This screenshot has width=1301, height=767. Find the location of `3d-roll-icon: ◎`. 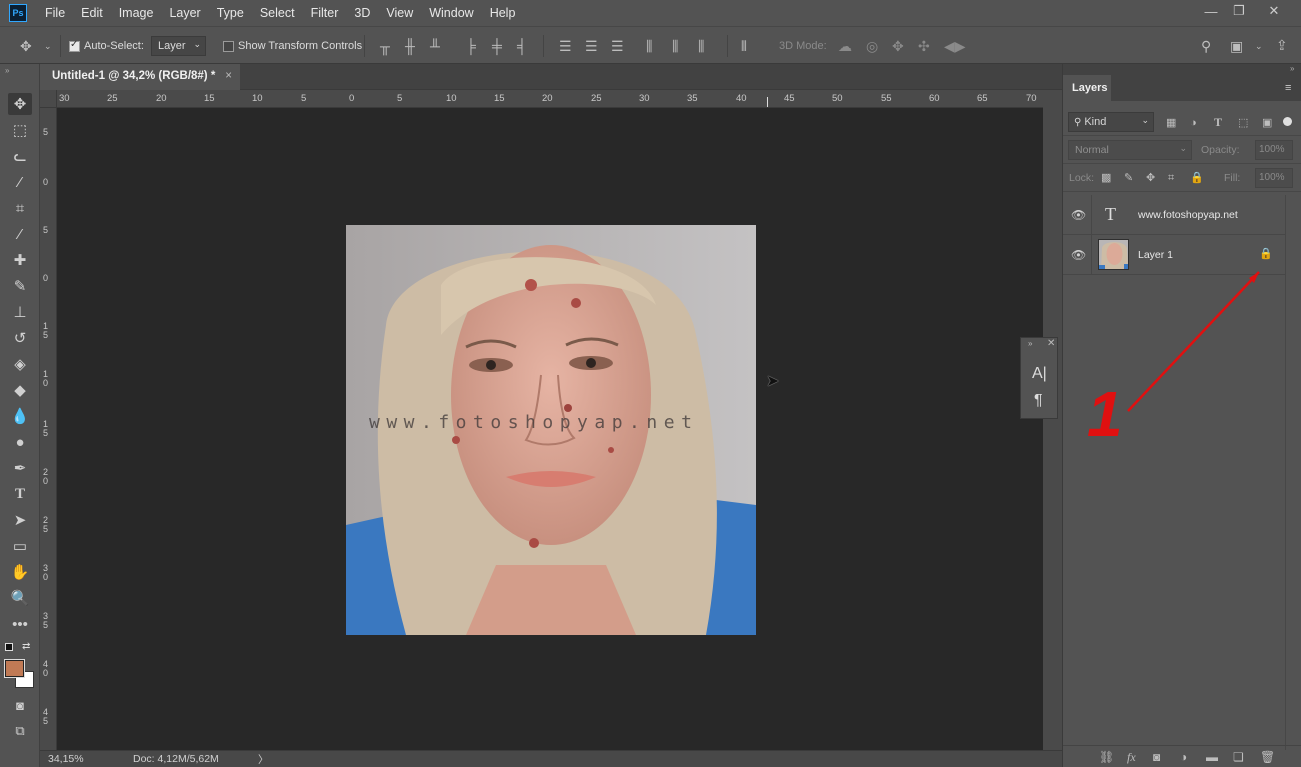

3d-roll-icon: ◎ is located at coordinates (872, 46).